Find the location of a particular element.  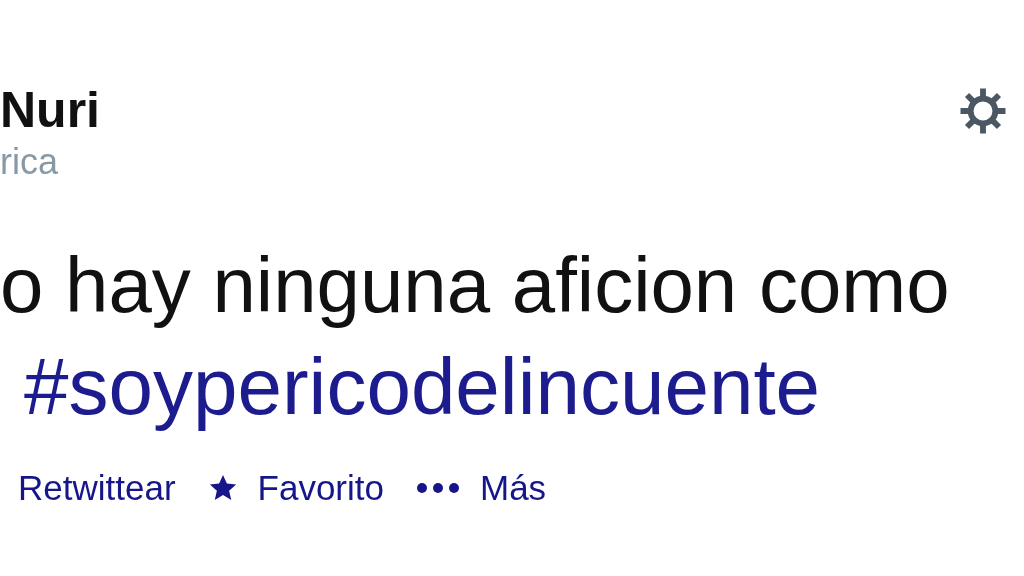

tweet-action-link: Más is located at coordinates (513, 488).